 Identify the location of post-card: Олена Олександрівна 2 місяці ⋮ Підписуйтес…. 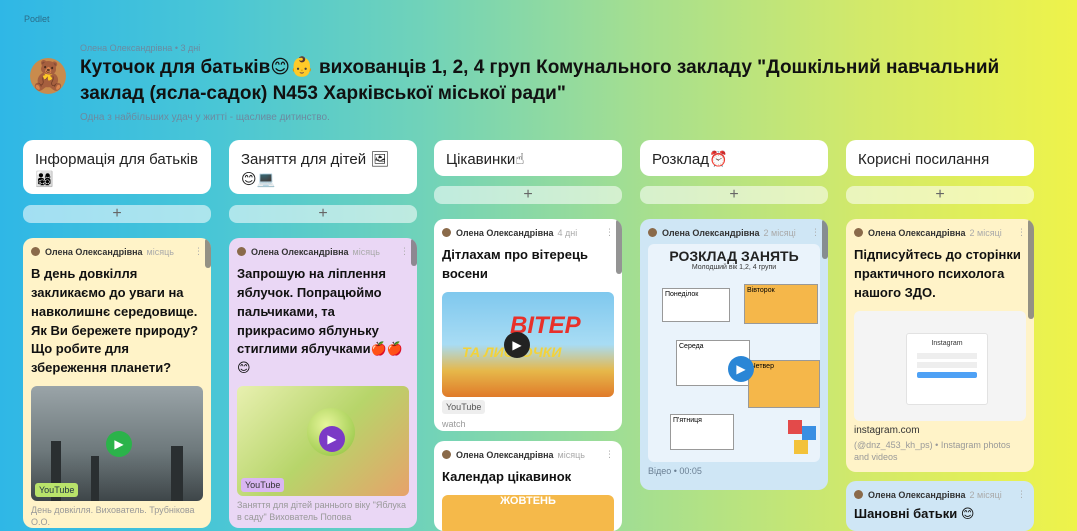
(940, 345).